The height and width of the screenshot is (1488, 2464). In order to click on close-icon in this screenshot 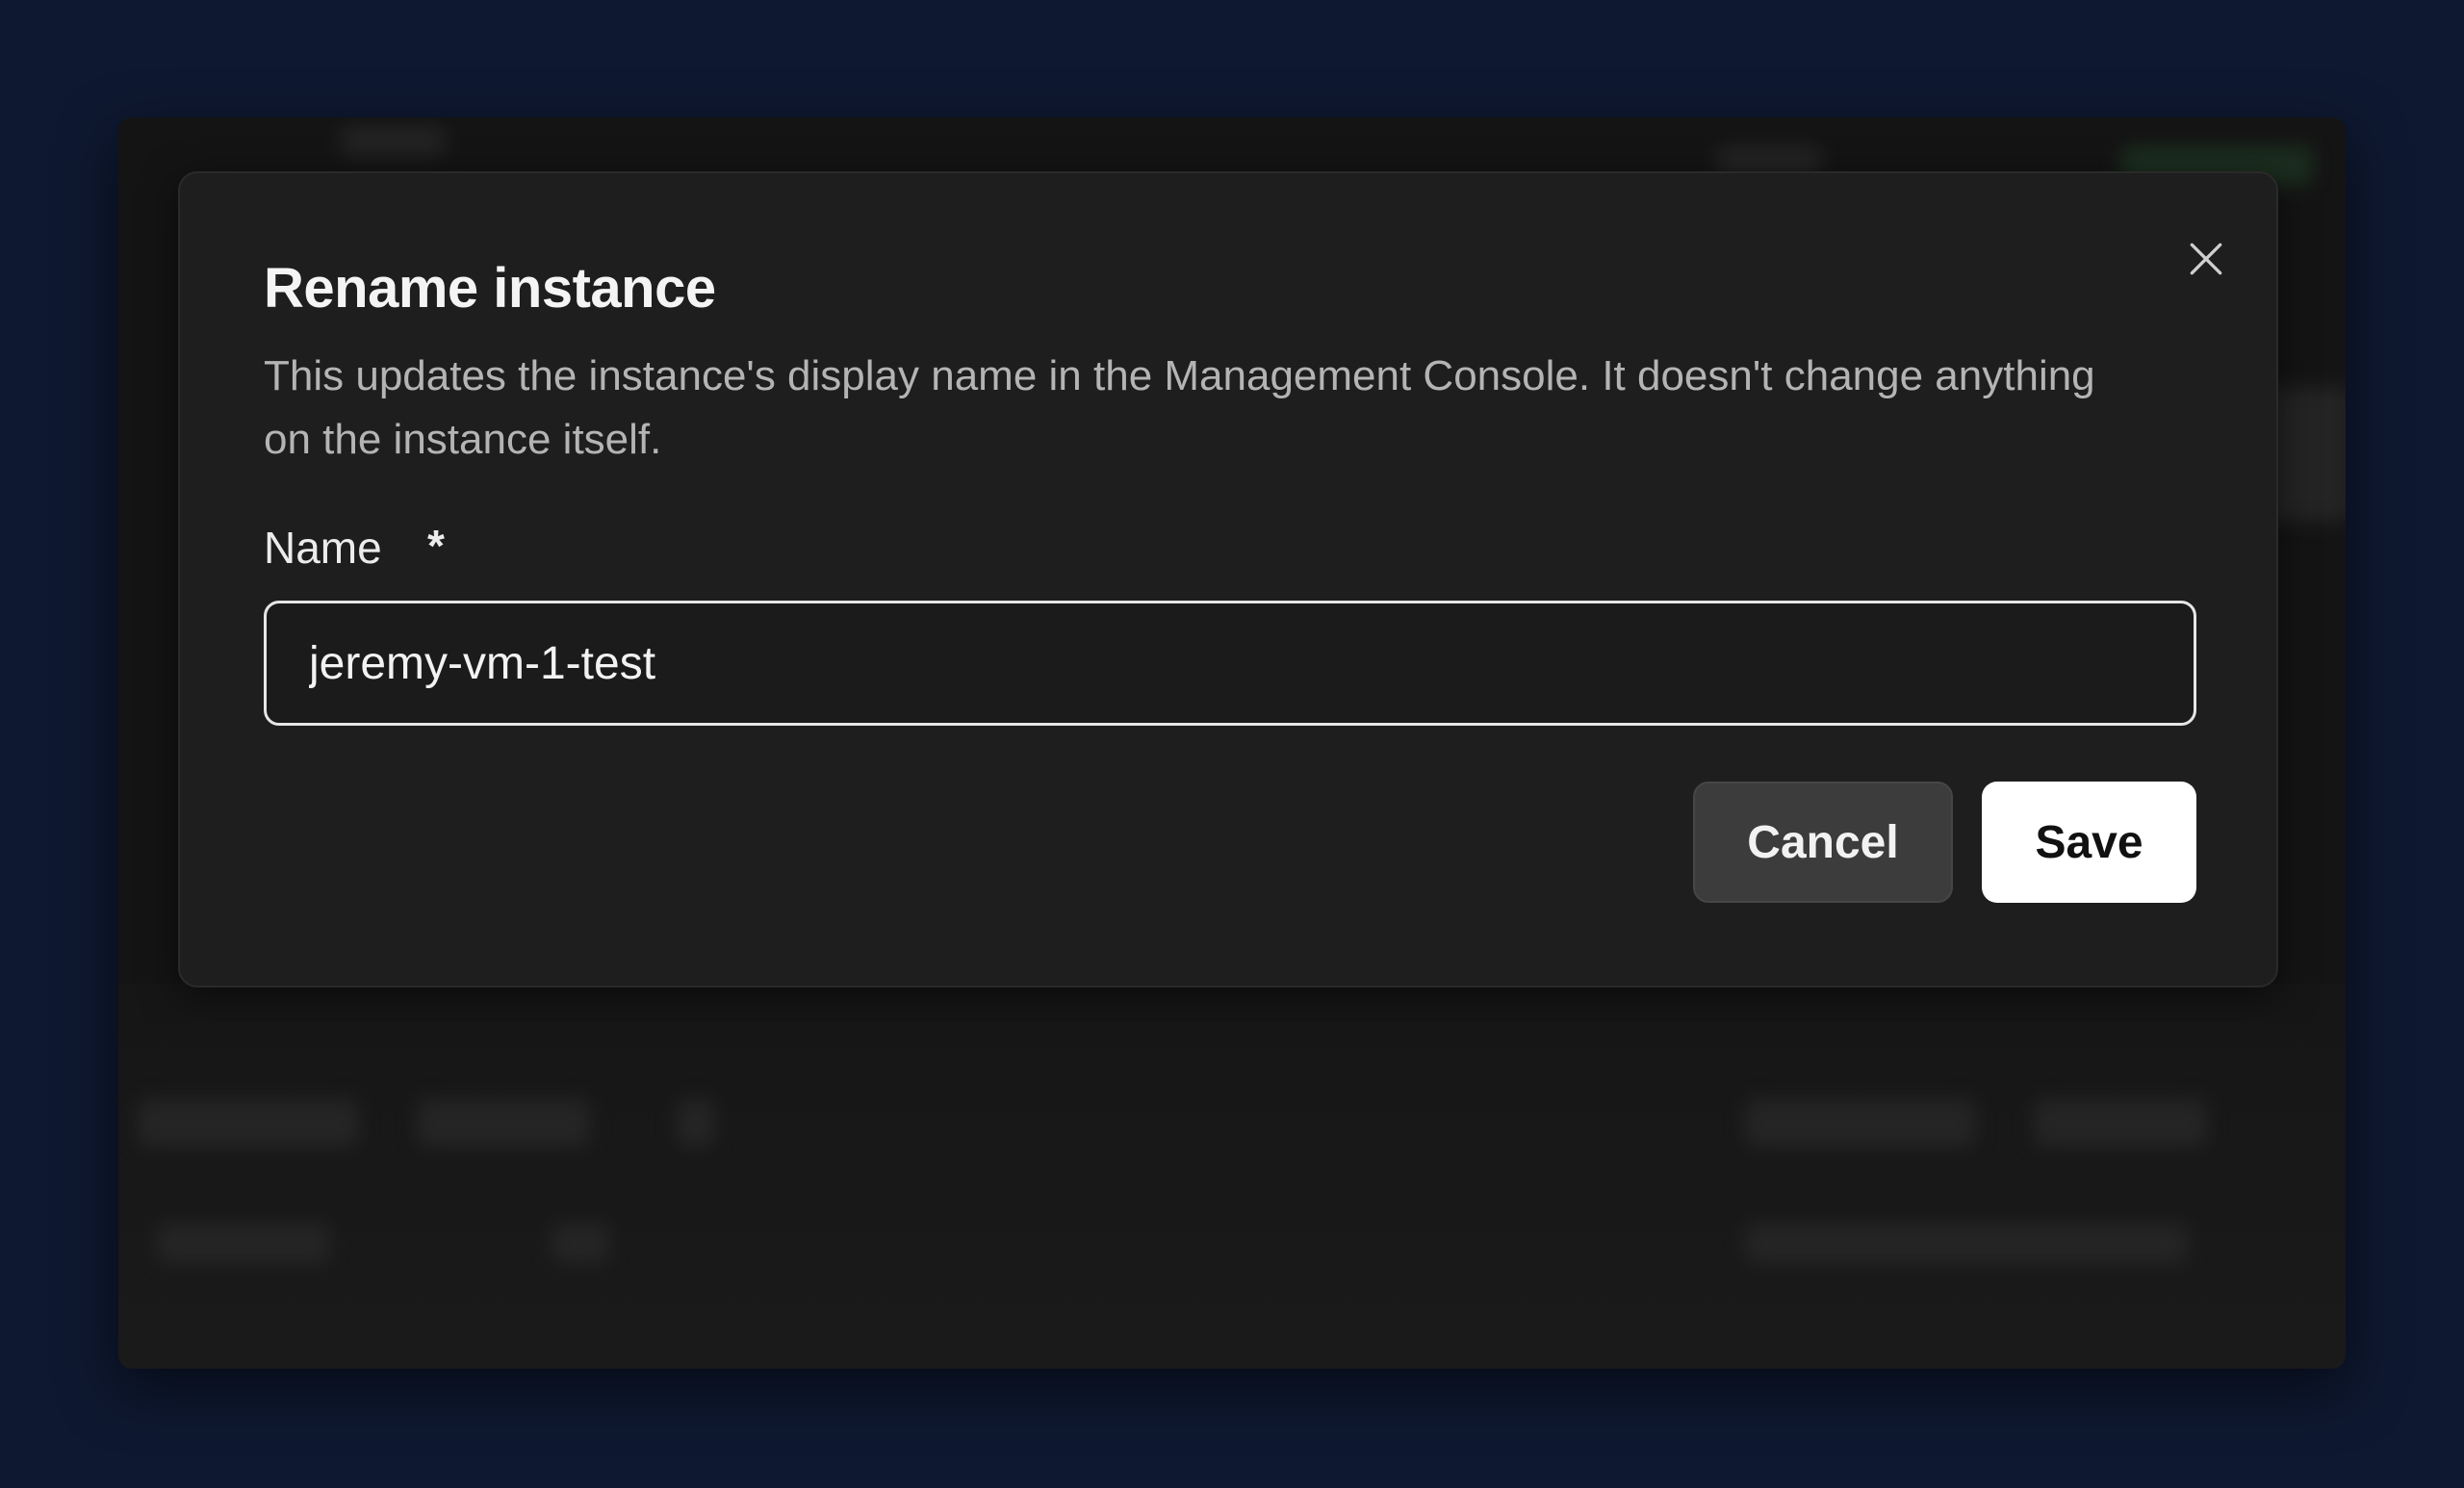, I will do `click(2206, 259)`.